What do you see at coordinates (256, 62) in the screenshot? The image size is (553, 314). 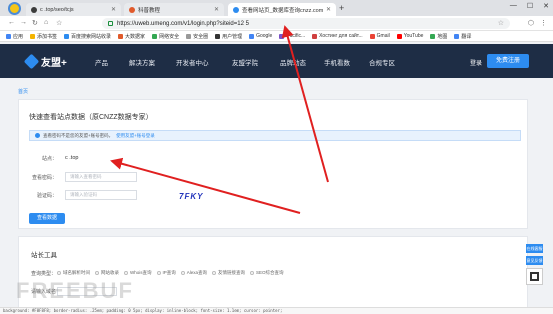 I see `nav-item-academy: 友盟学院` at bounding box center [256, 62].